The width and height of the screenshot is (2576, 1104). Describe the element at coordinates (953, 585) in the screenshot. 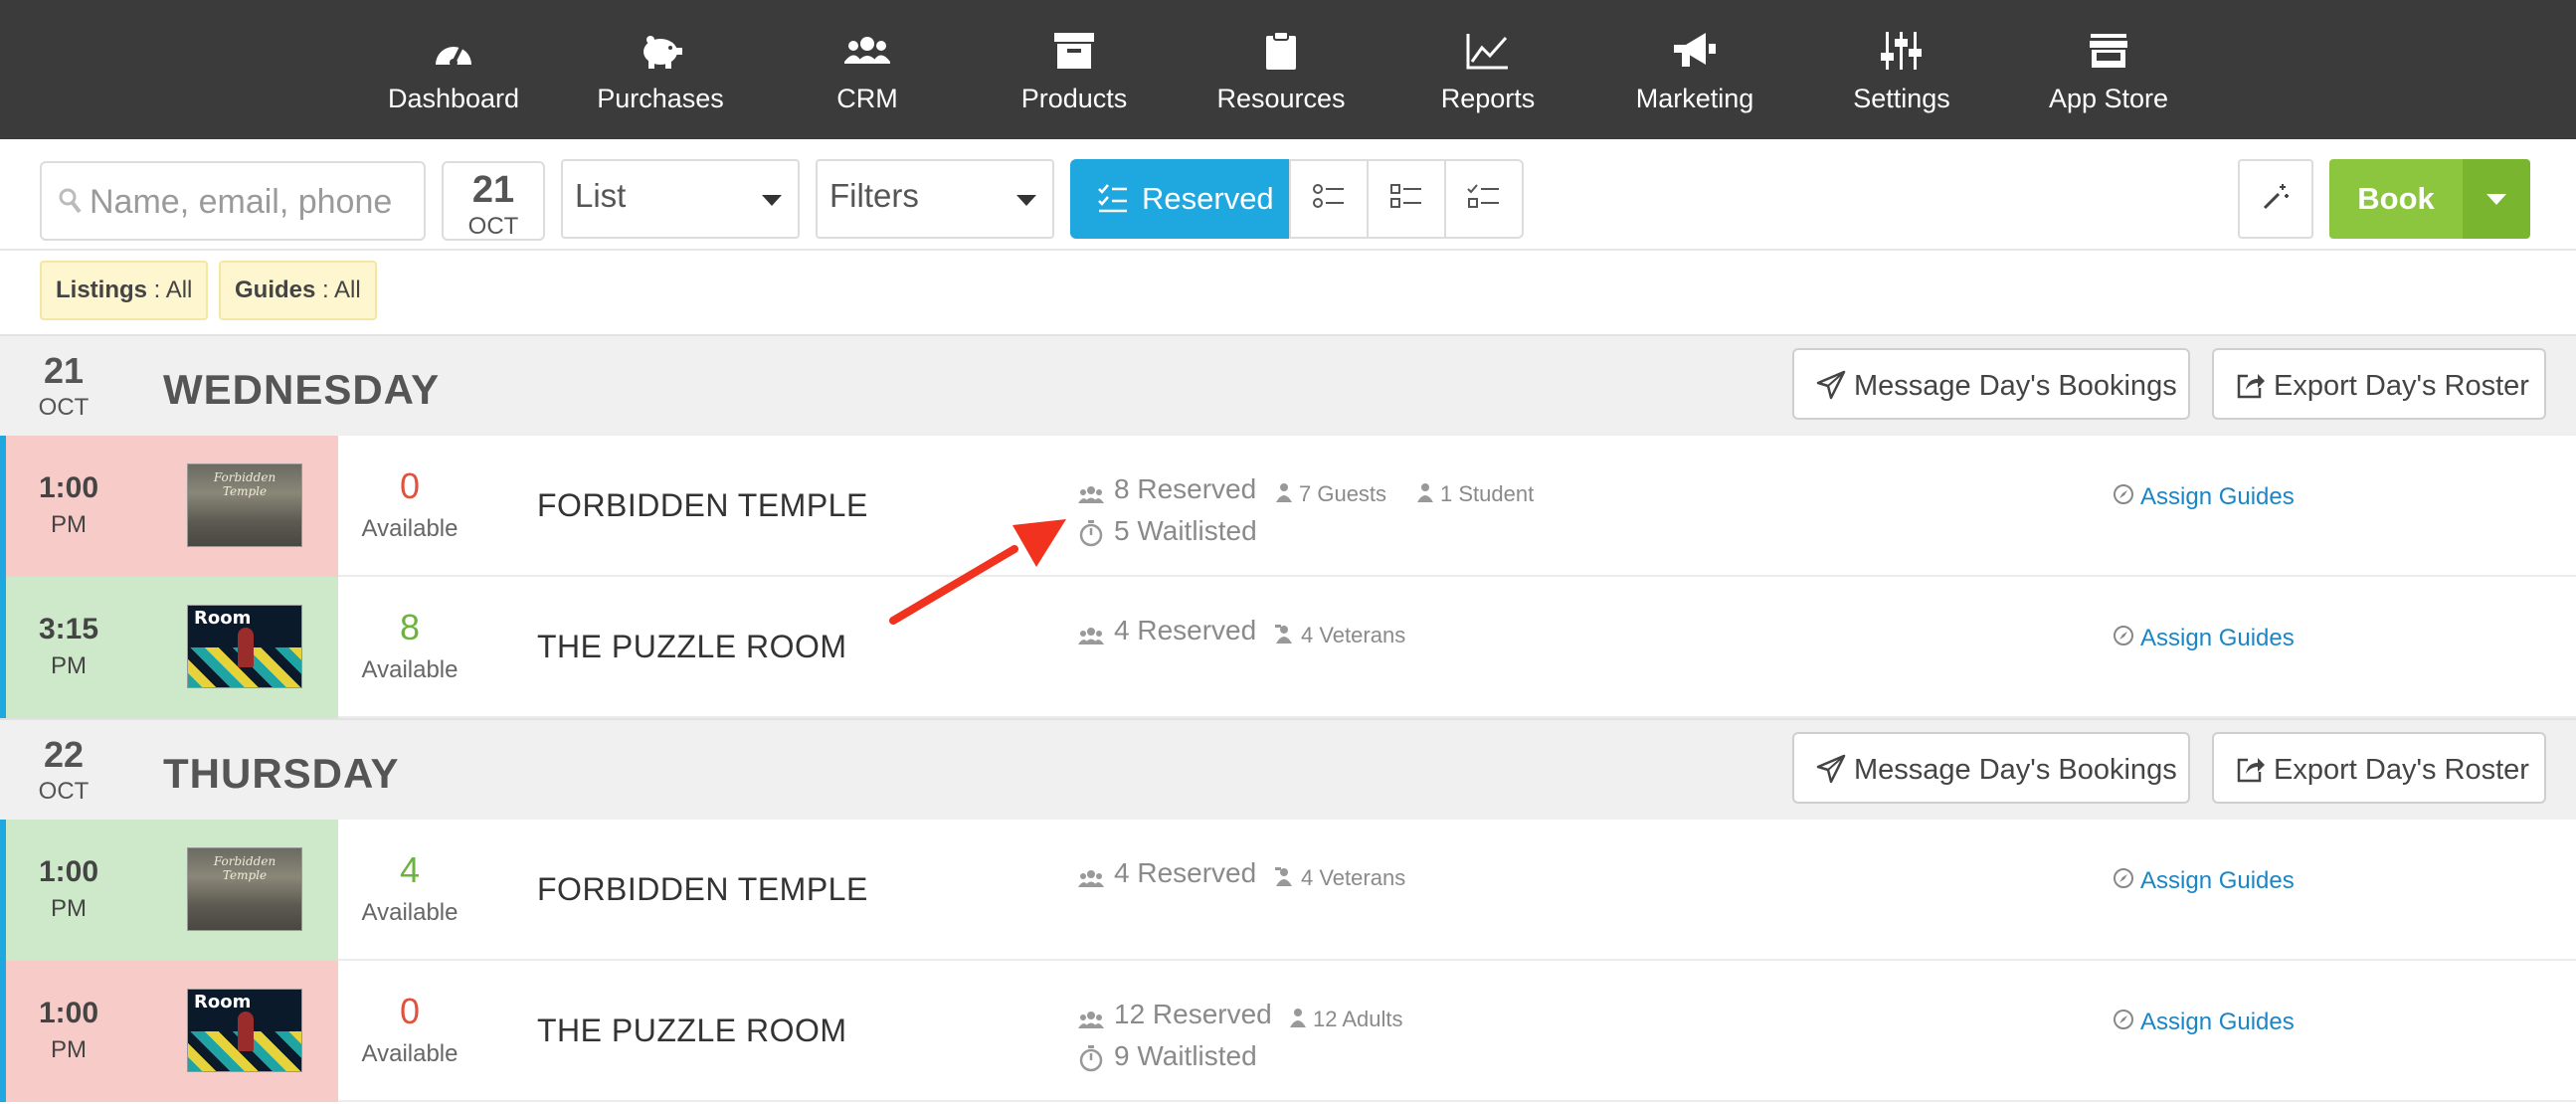

I see `arrow-shaft` at that location.